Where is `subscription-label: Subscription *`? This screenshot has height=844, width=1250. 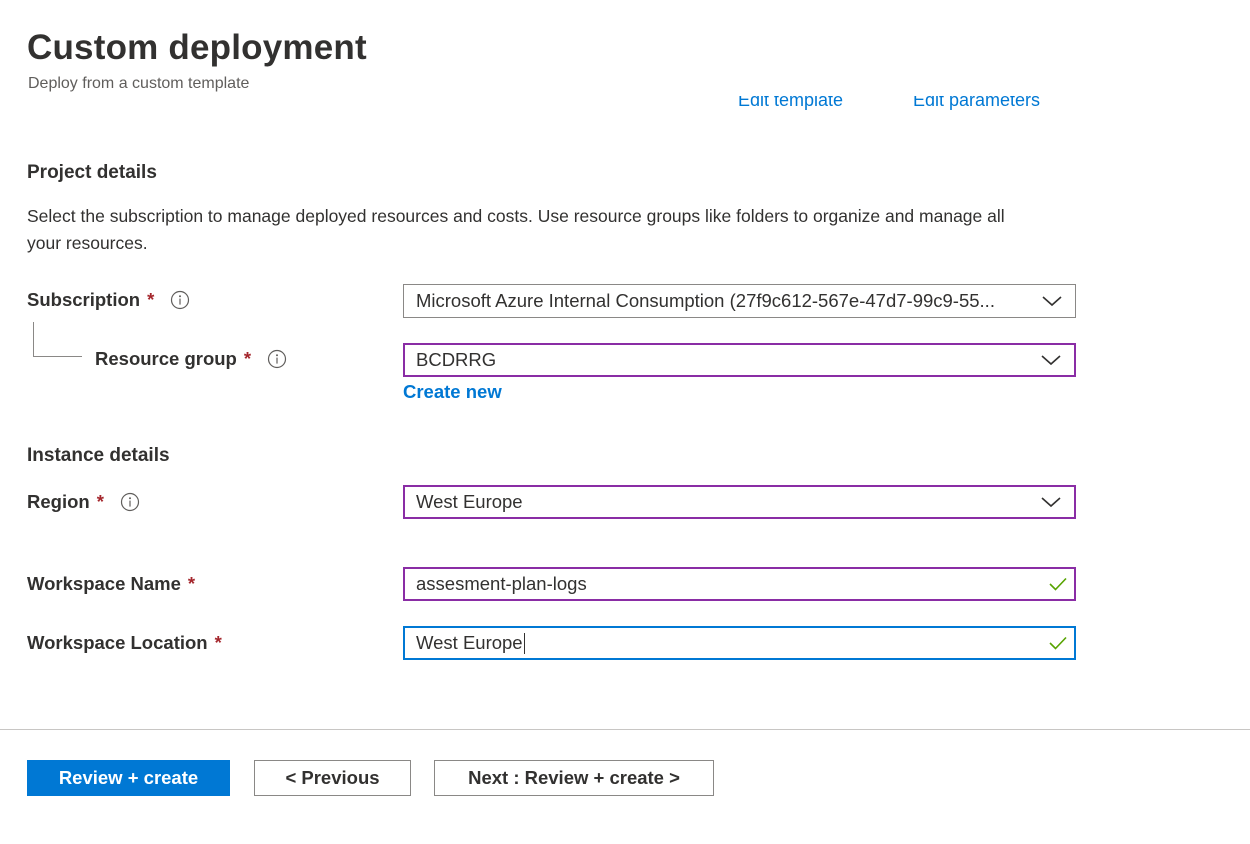
subscription-label: Subscription * is located at coordinates (108, 300).